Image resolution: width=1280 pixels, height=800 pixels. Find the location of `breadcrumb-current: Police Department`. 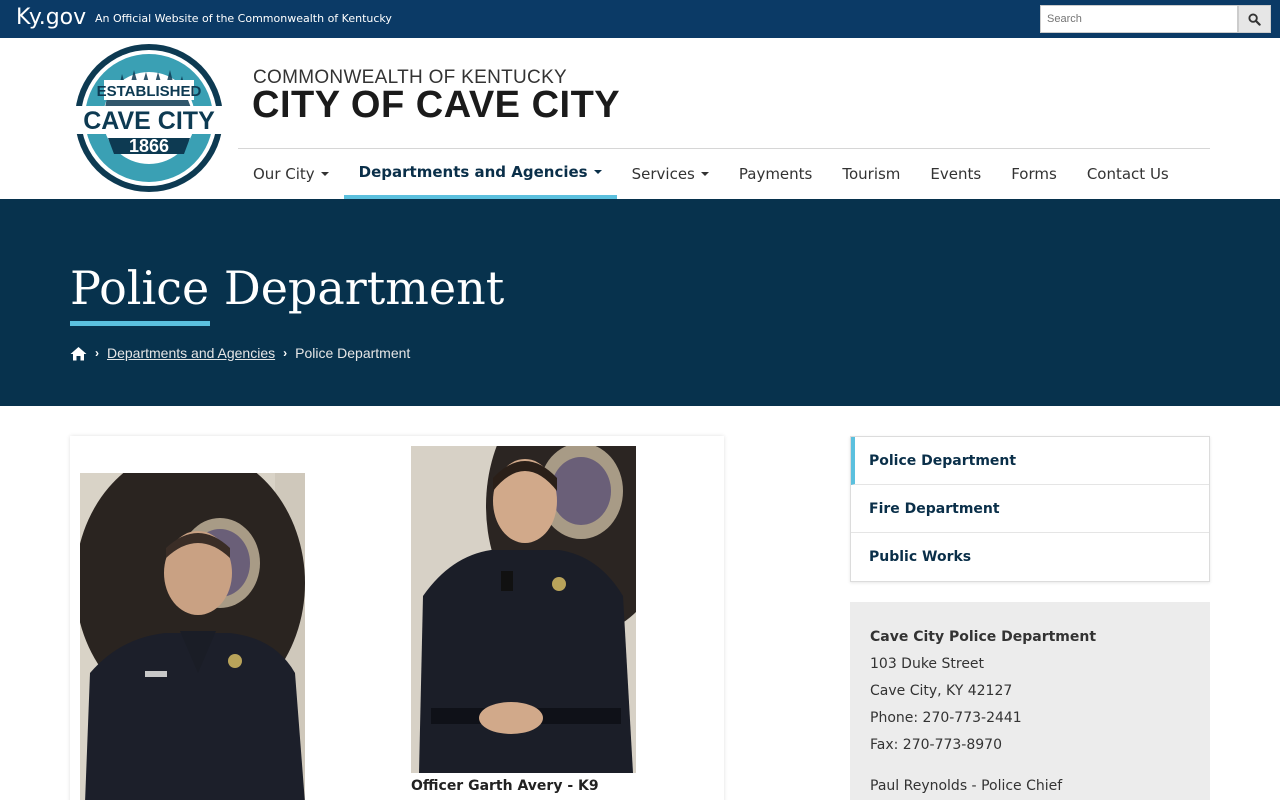

breadcrumb-current: Police Department is located at coordinates (353, 353).